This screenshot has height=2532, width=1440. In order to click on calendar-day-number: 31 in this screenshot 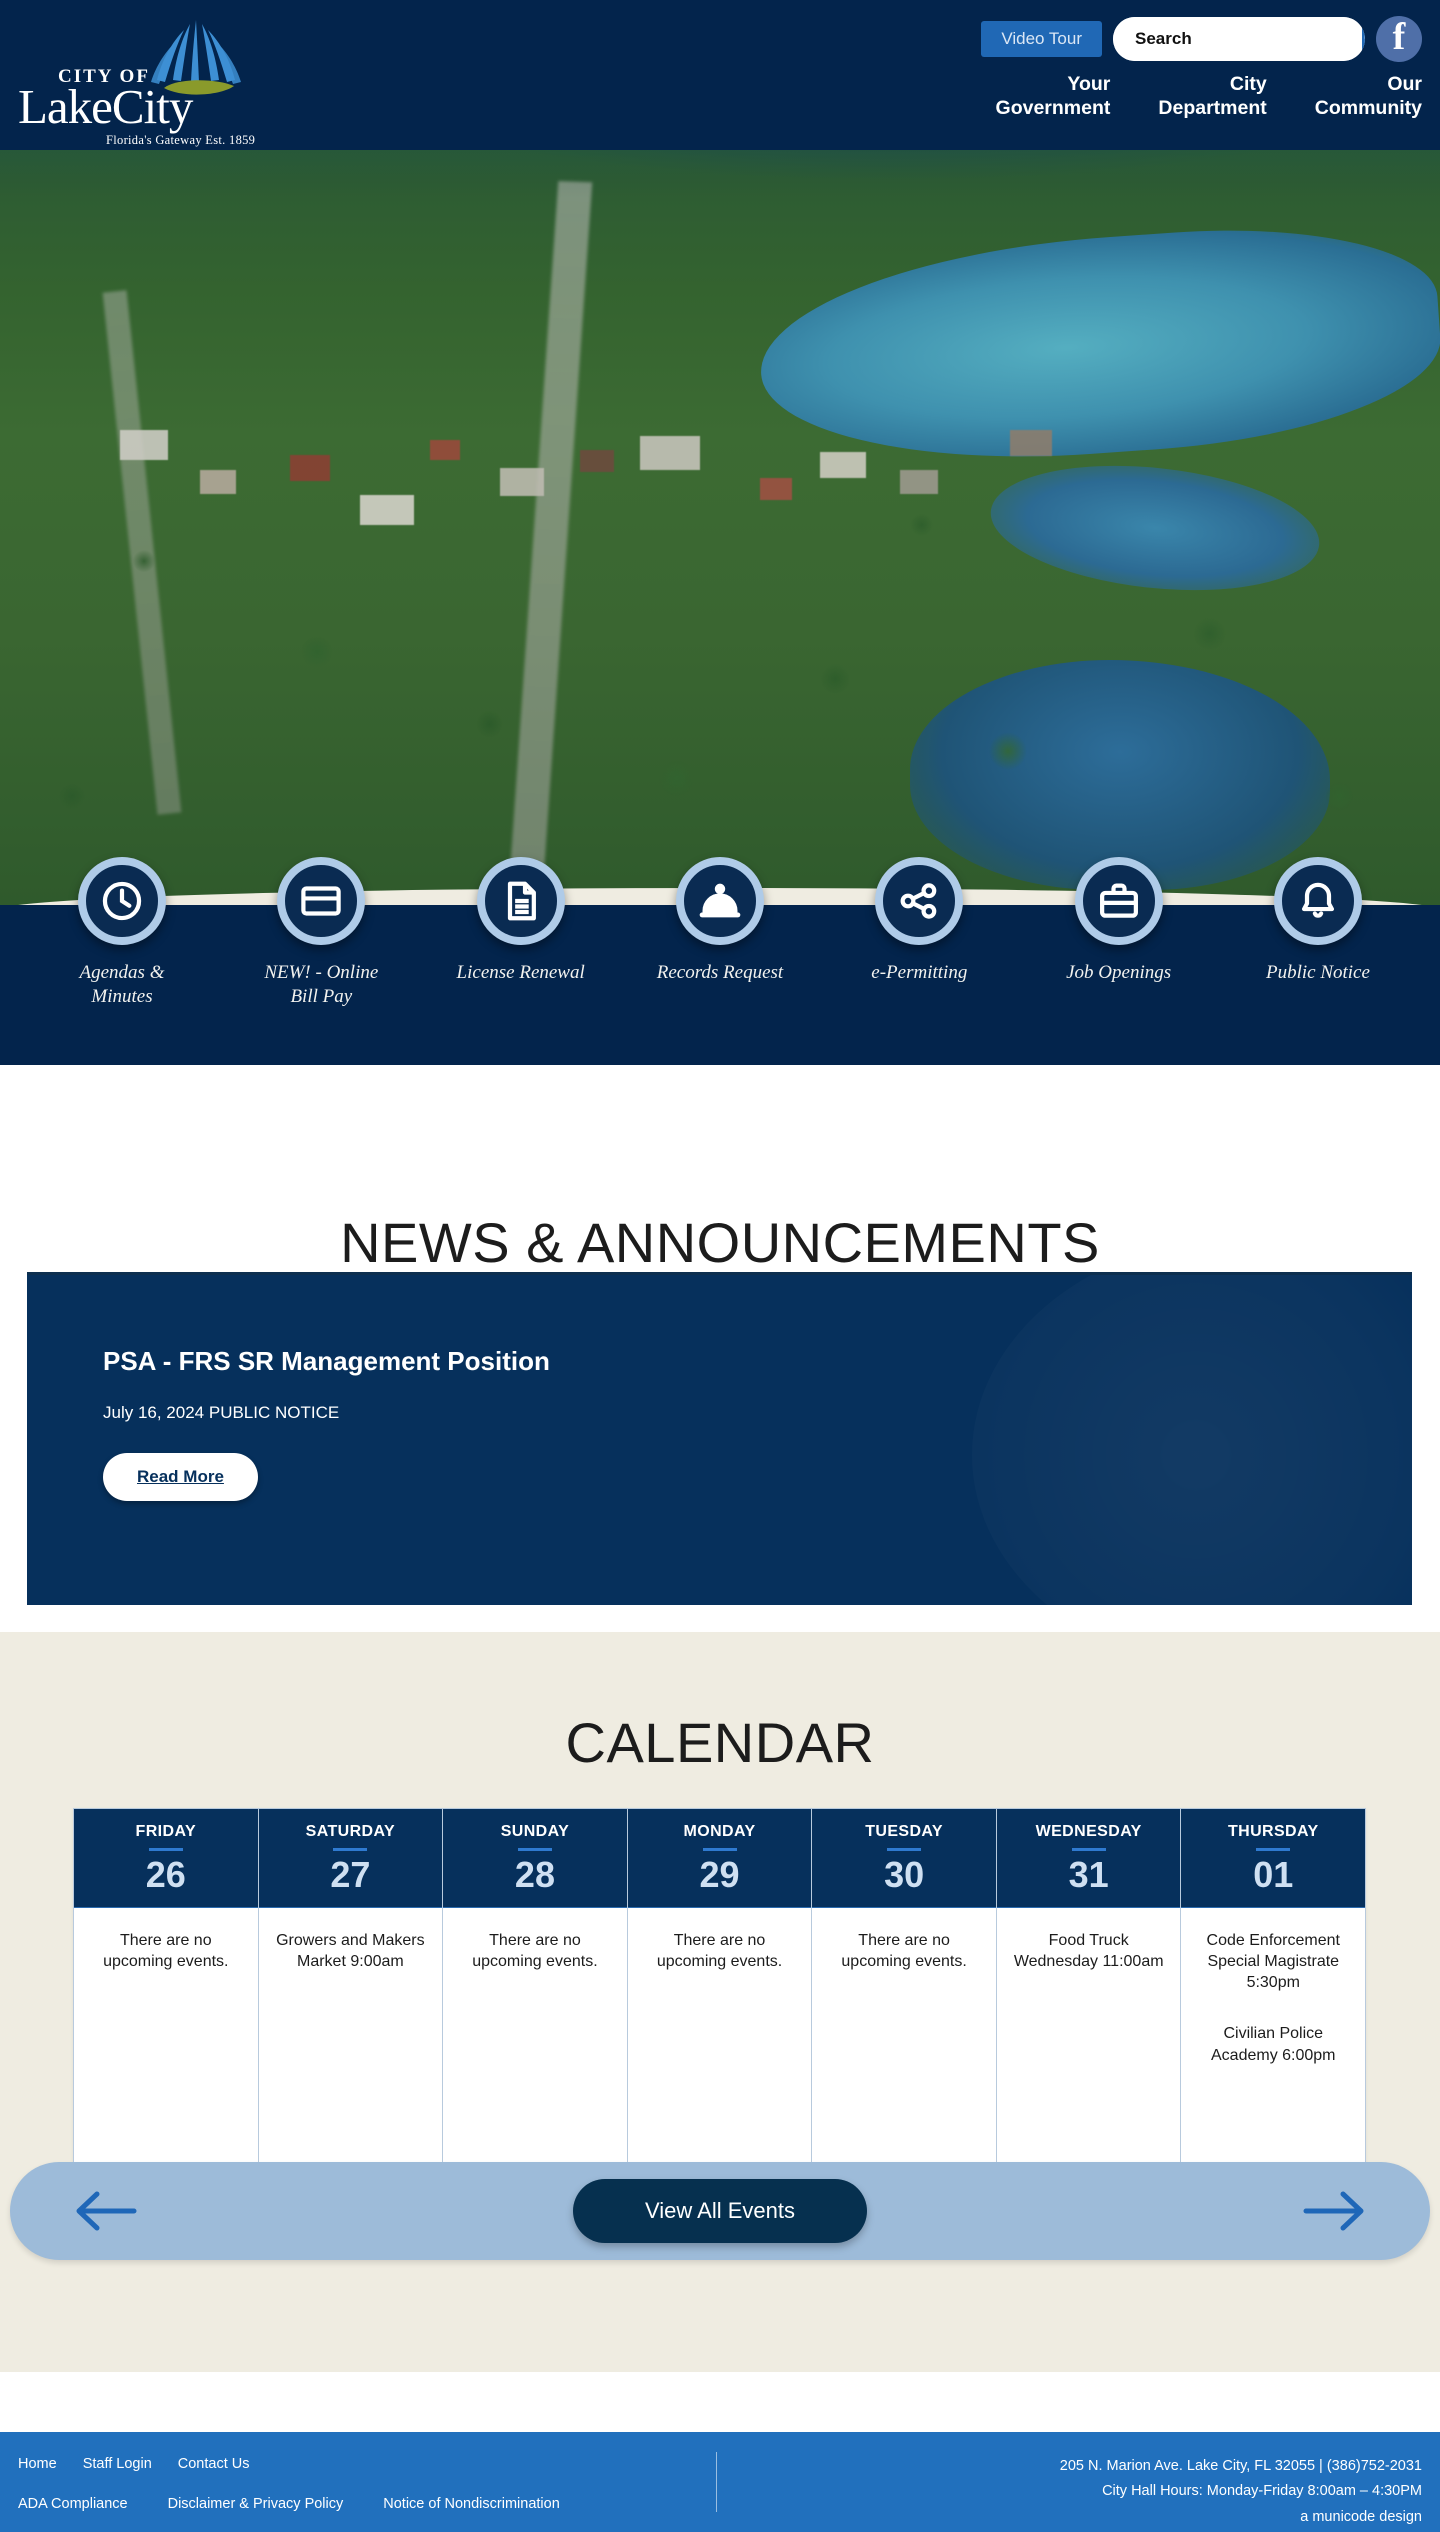, I will do `click(1088, 1874)`.